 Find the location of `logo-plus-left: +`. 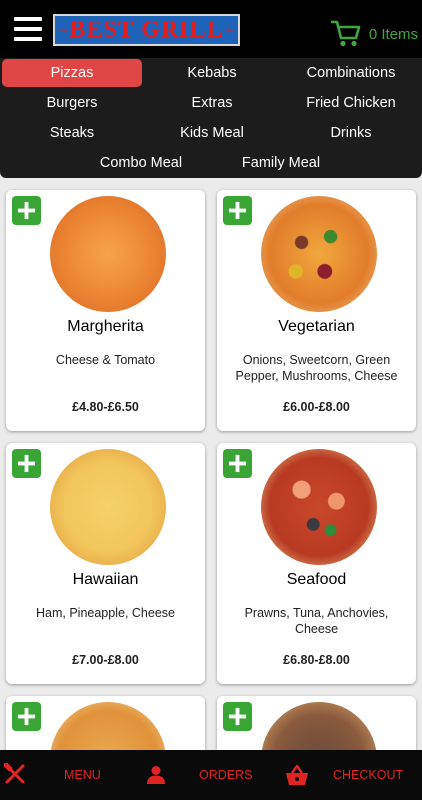

logo-plus-left: + is located at coordinates (64, 30).